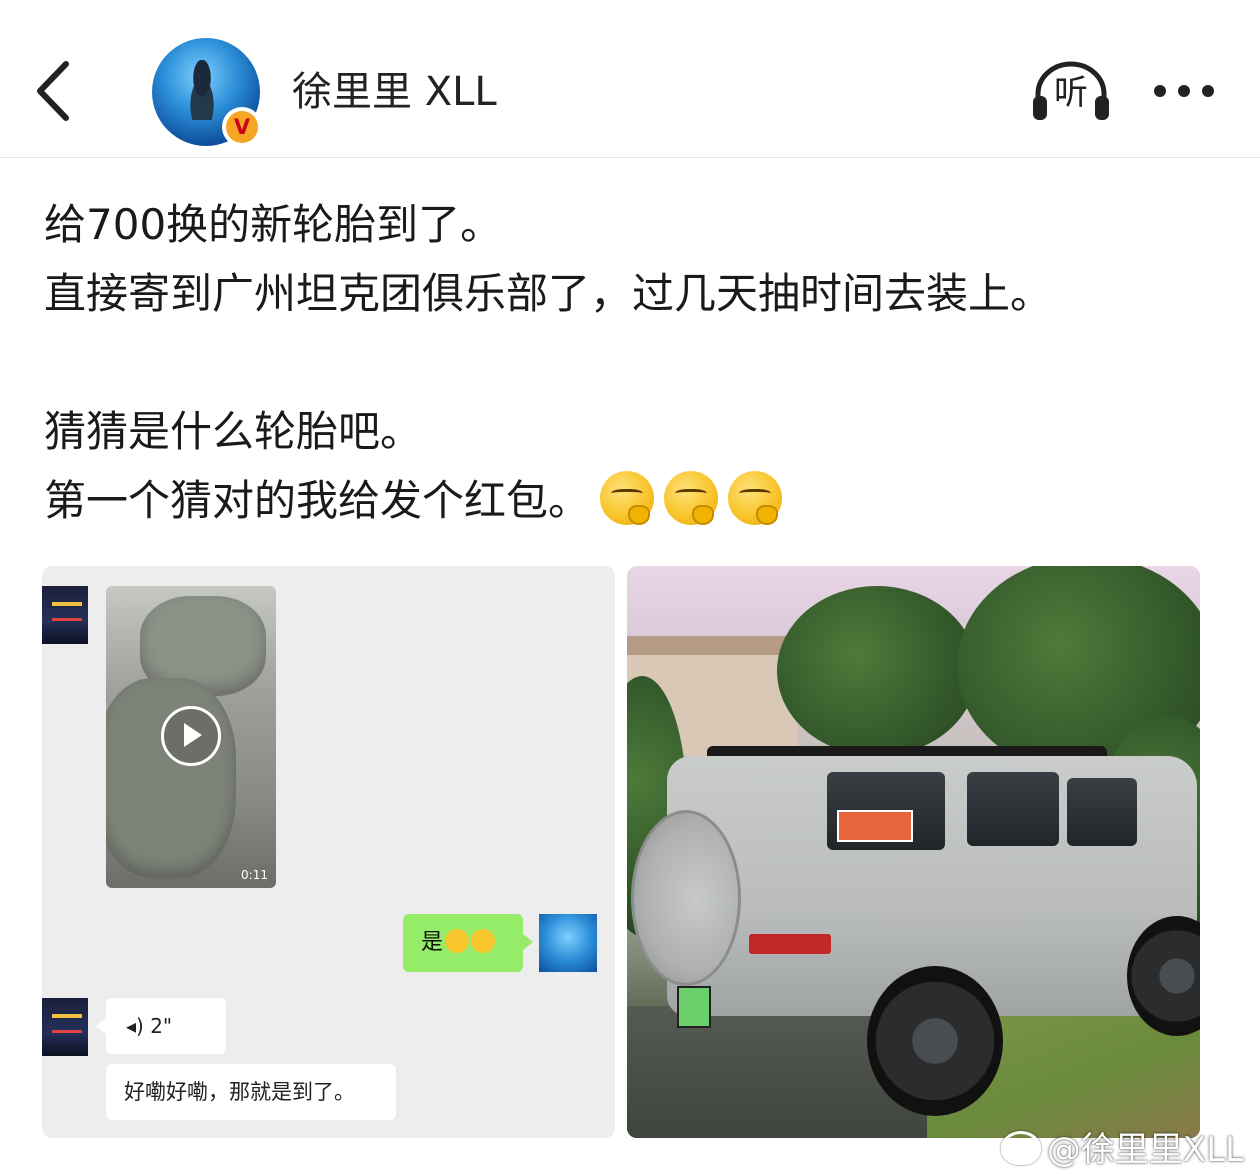  I want to click on back-chevron-icon, so click(53, 91).